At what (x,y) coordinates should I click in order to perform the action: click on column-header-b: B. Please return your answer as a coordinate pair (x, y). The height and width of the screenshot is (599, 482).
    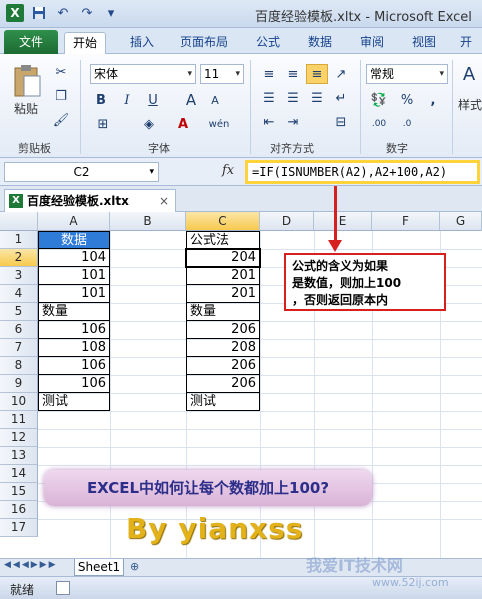
    Looking at the image, I should click on (148, 221).